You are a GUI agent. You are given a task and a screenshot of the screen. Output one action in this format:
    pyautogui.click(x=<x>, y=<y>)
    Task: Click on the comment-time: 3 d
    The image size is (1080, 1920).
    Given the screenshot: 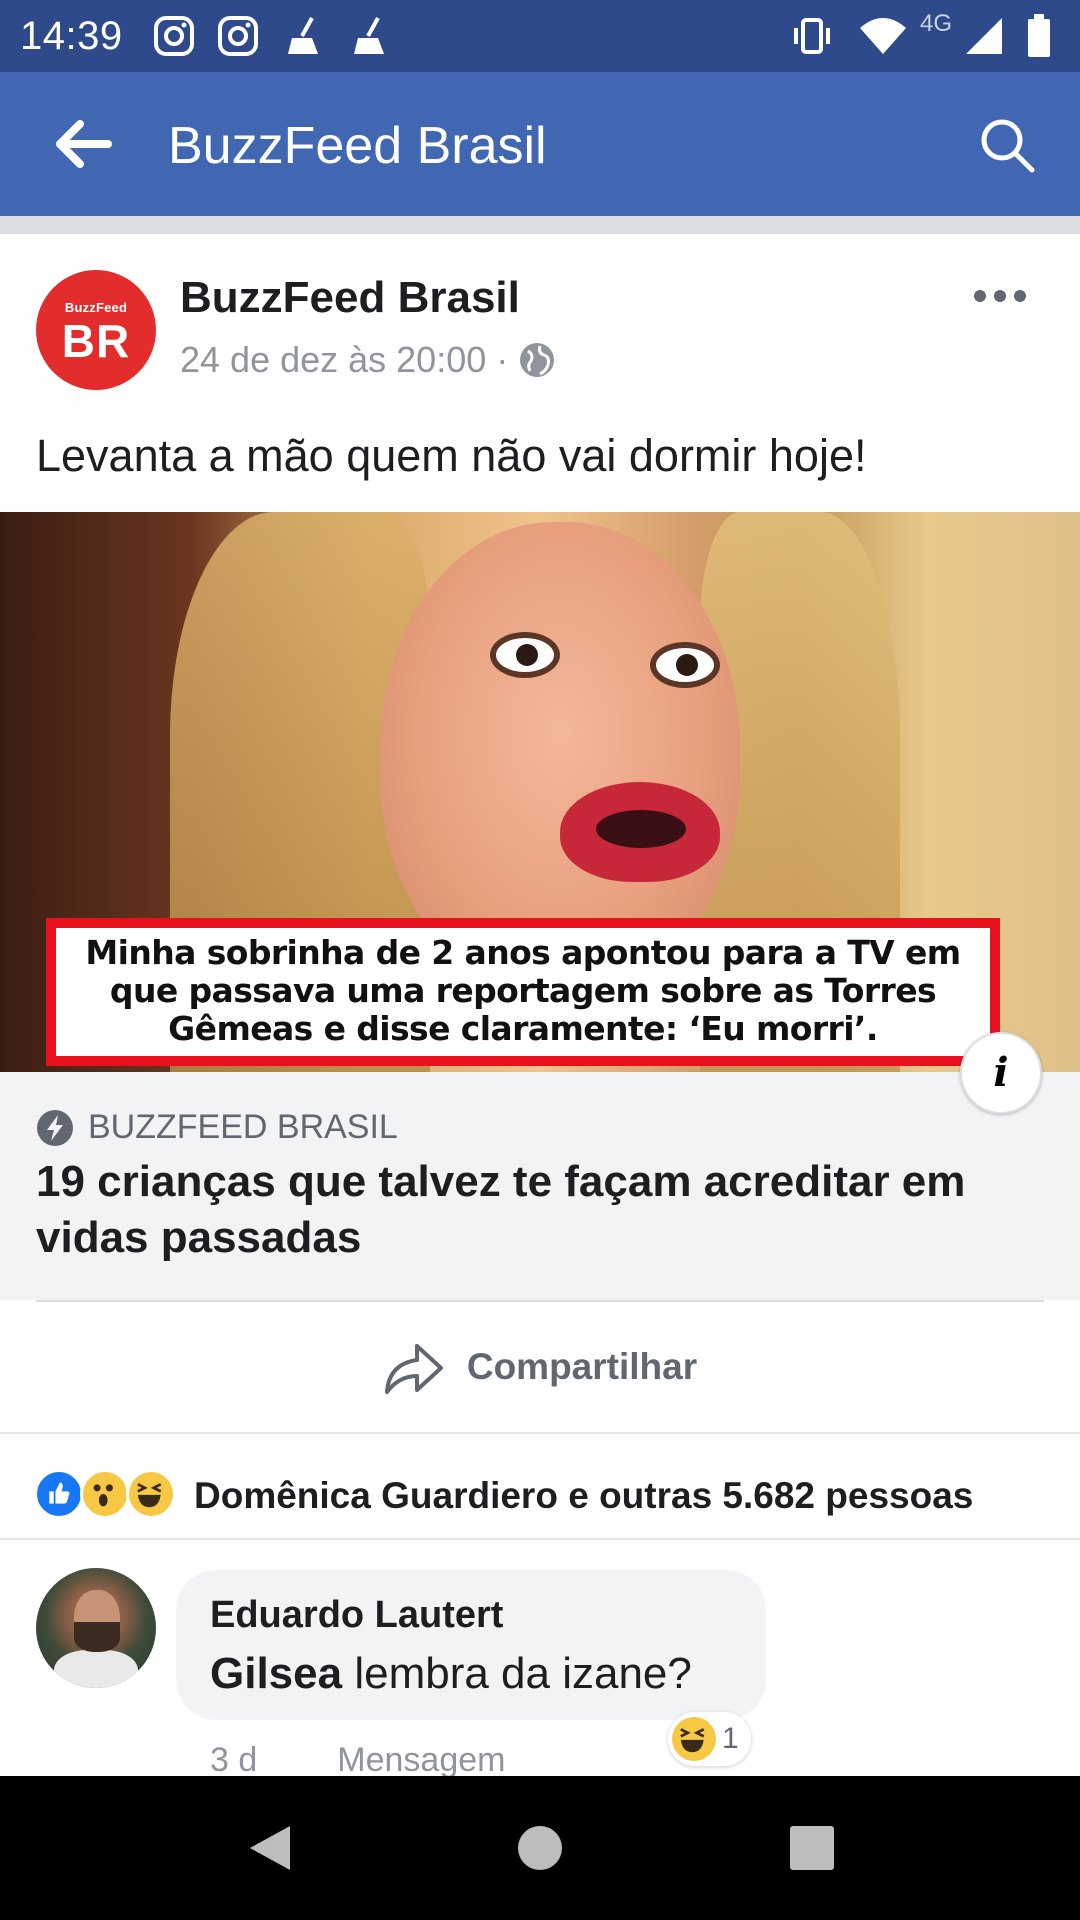 What is the action you would take?
    pyautogui.click(x=234, y=1759)
    